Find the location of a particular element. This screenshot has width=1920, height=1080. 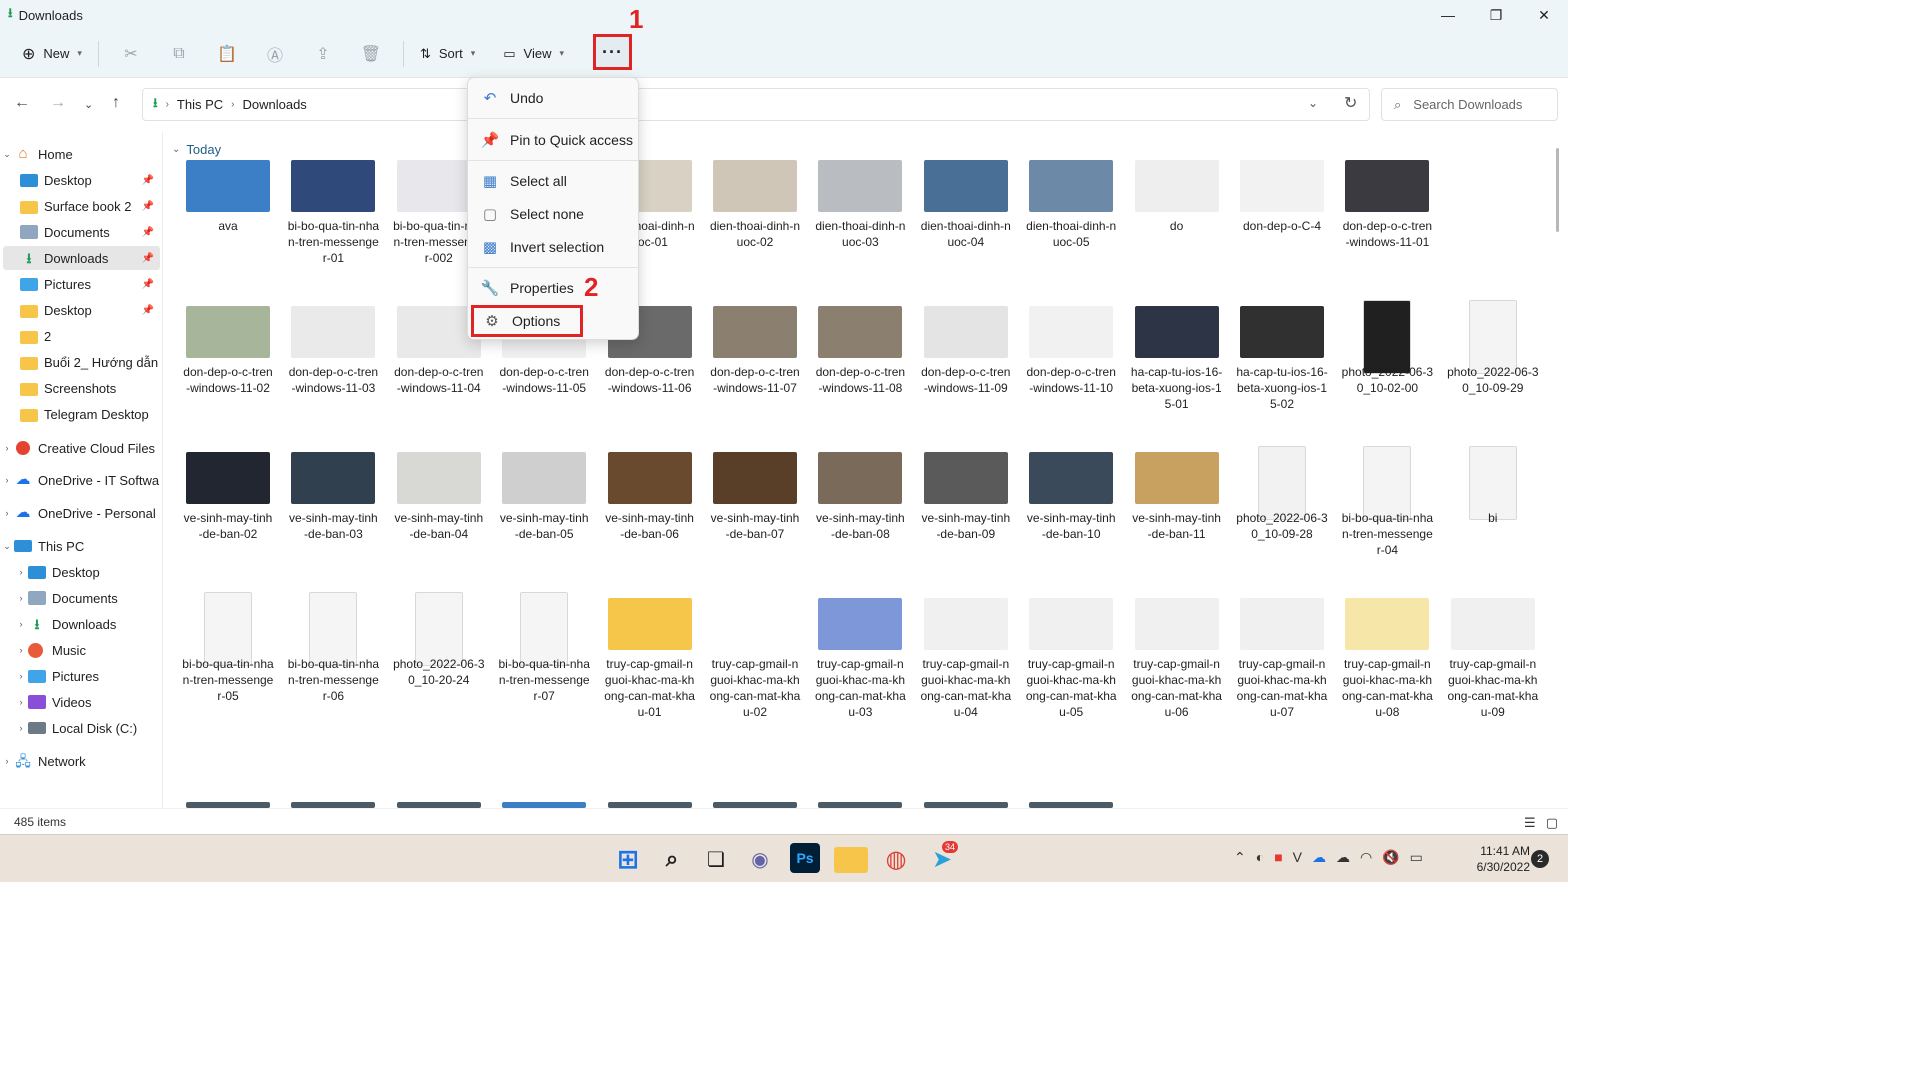

sidebar-item-this-pc: ⌄ This PC is located at coordinates (80, 546).